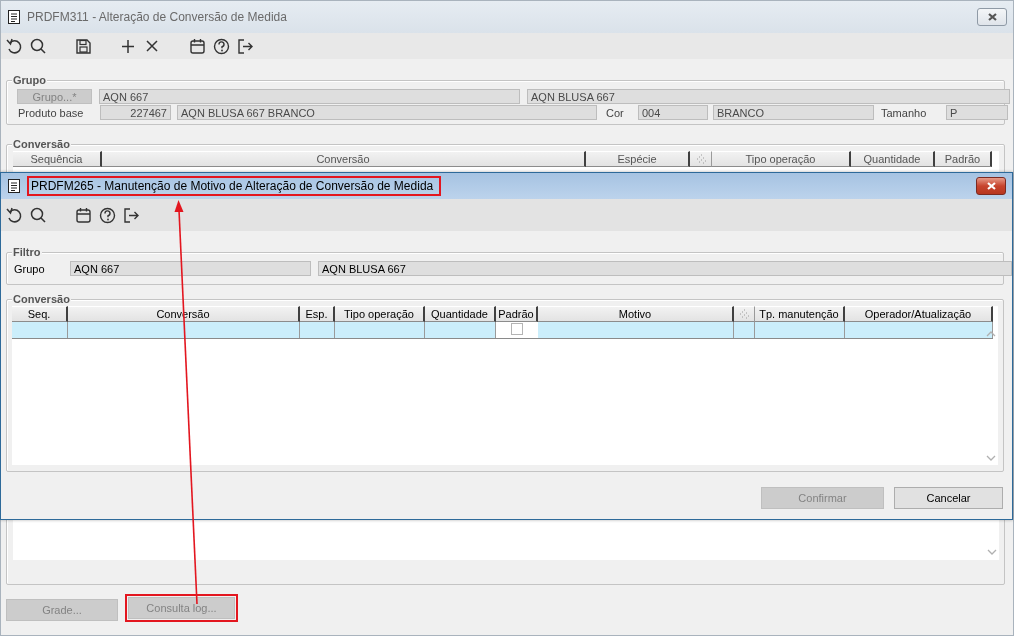 This screenshot has width=1014, height=636. Describe the element at coordinates (919, 314) in the screenshot. I see `column-header: Operador/Atualização` at that location.